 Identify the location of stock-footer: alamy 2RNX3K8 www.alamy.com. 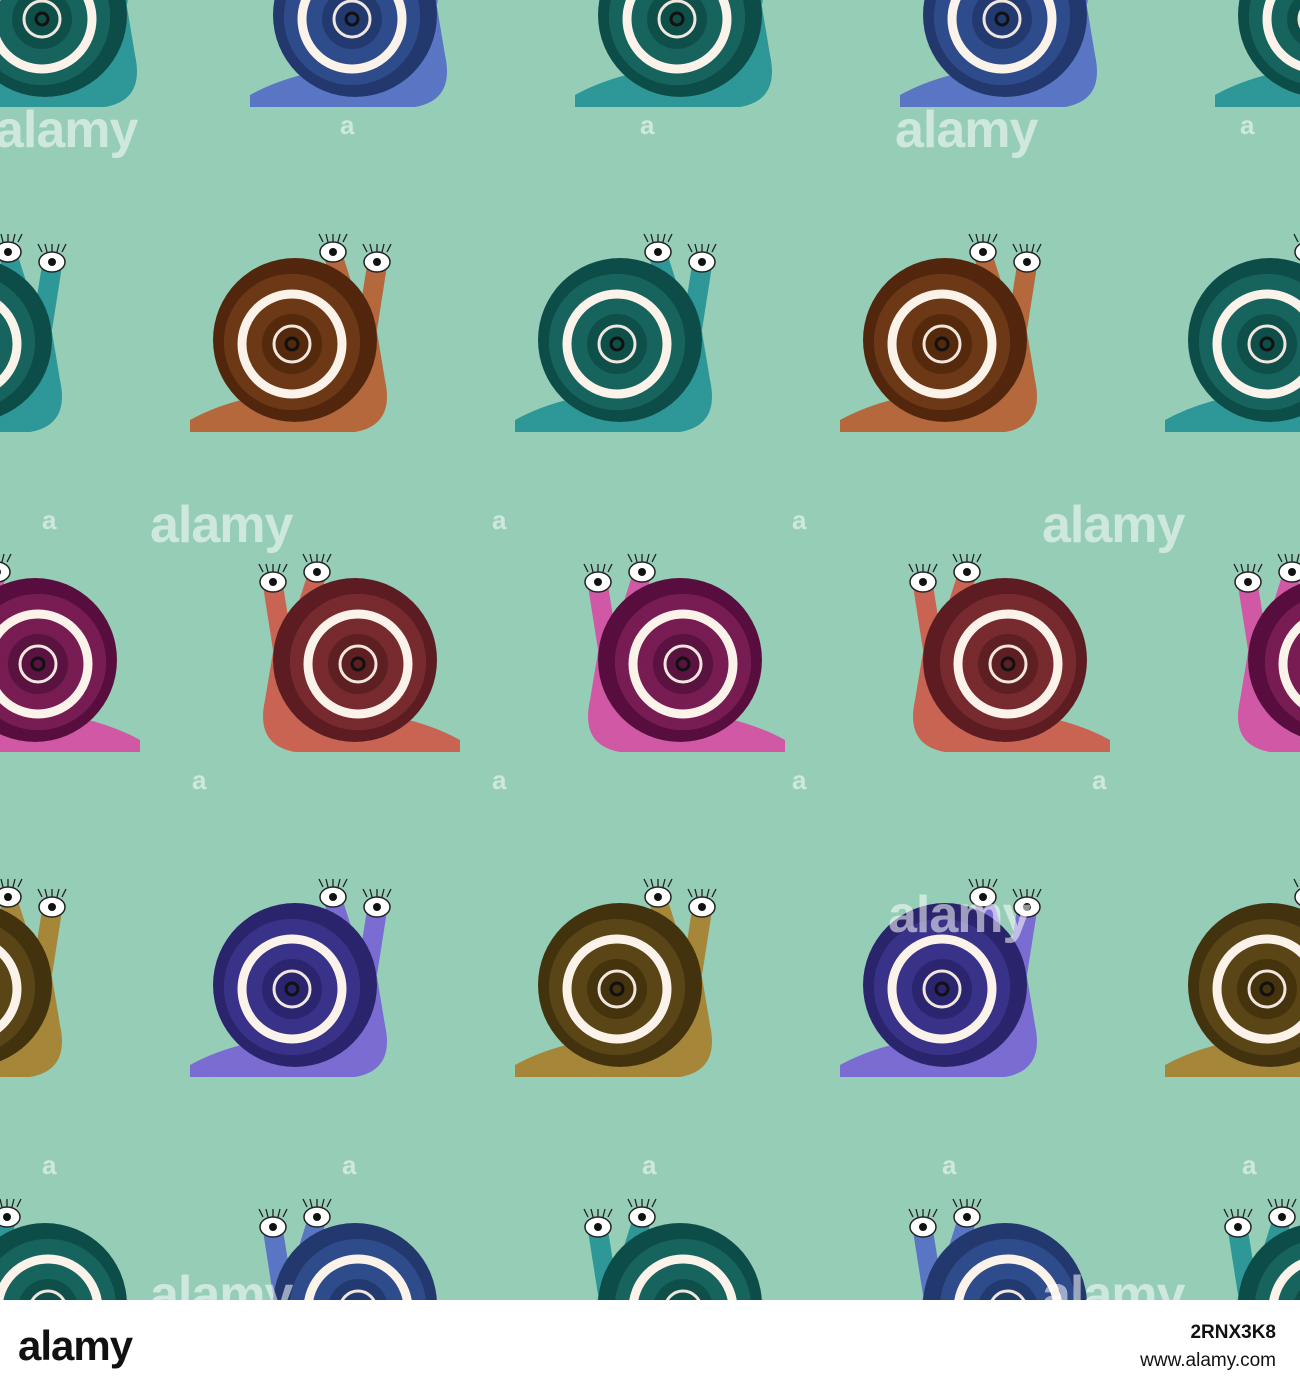
(650, 1345).